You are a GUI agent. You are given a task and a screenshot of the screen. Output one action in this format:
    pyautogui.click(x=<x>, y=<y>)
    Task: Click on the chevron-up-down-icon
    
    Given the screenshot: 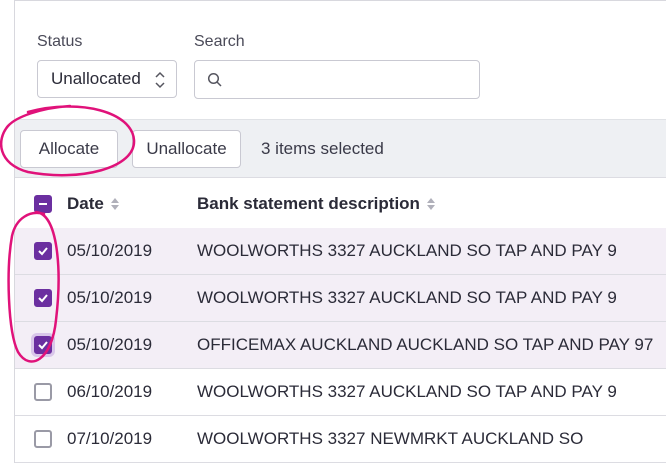 What is the action you would take?
    pyautogui.click(x=160, y=80)
    